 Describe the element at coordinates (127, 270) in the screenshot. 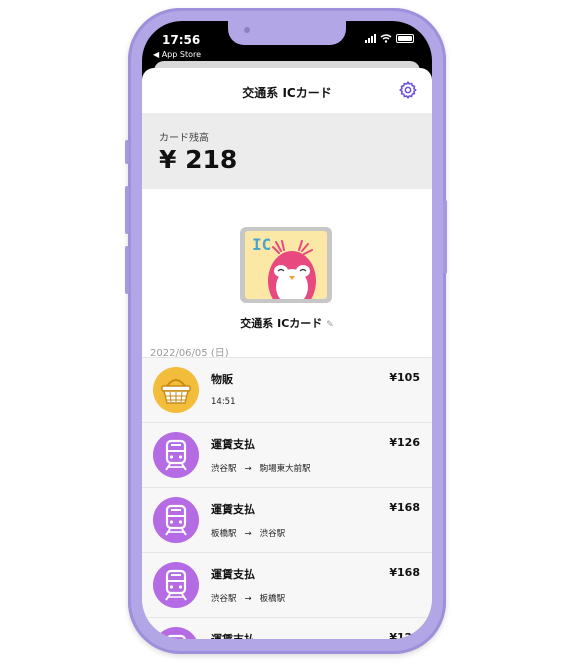

I see `volume-down-button` at that location.